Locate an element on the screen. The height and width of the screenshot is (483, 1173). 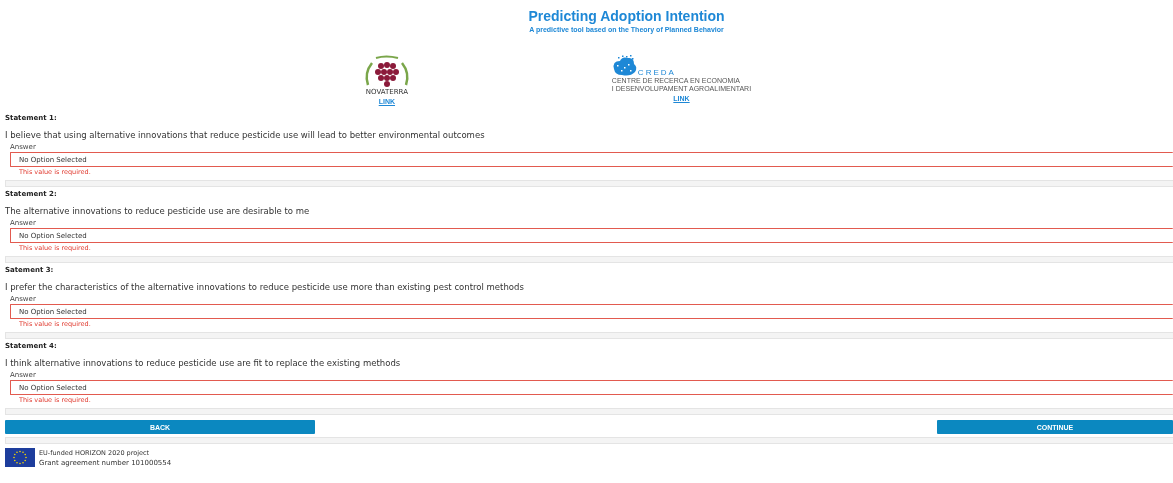
statement-text: The alternative innovations to reduce pesticide use are desirable to me is located at coordinates (158, 211).